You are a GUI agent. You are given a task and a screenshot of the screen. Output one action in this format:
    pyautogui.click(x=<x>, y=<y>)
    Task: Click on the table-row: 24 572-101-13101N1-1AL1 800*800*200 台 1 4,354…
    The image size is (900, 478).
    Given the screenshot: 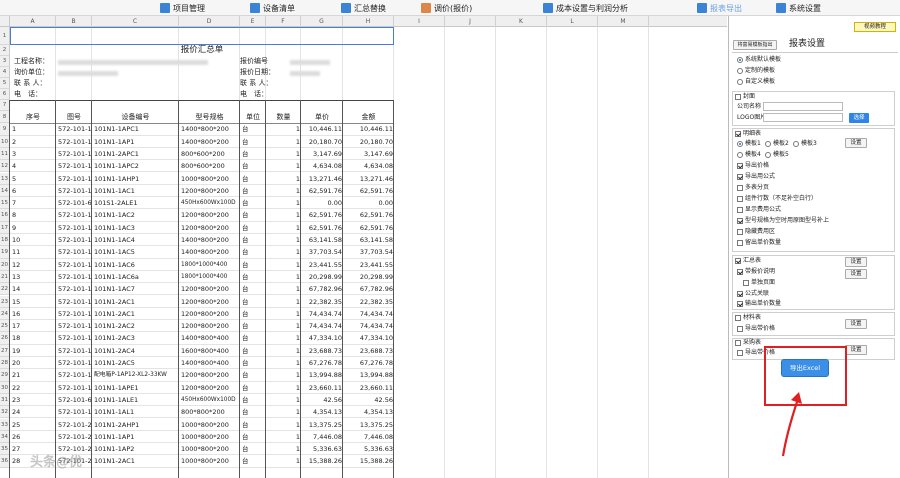 What is the action you would take?
    pyautogui.click(x=202, y=412)
    